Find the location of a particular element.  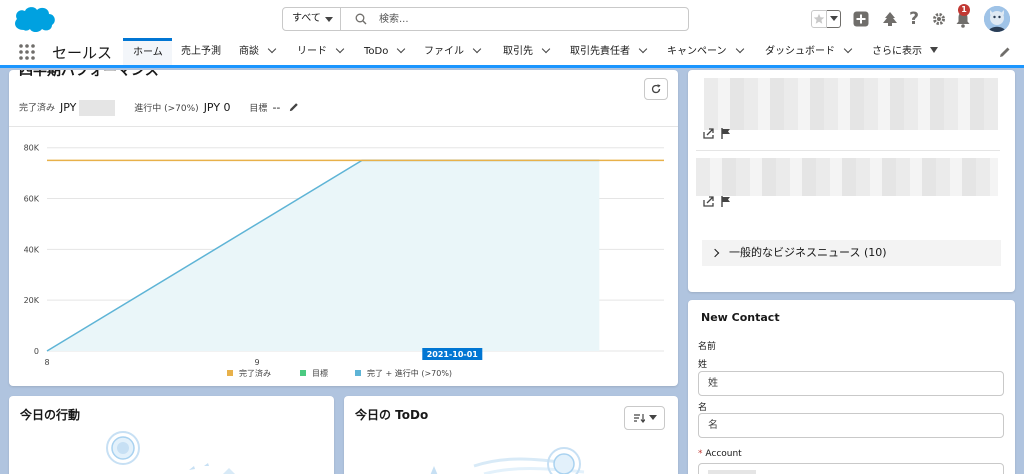

x-tick-label: 8 is located at coordinates (46, 362).